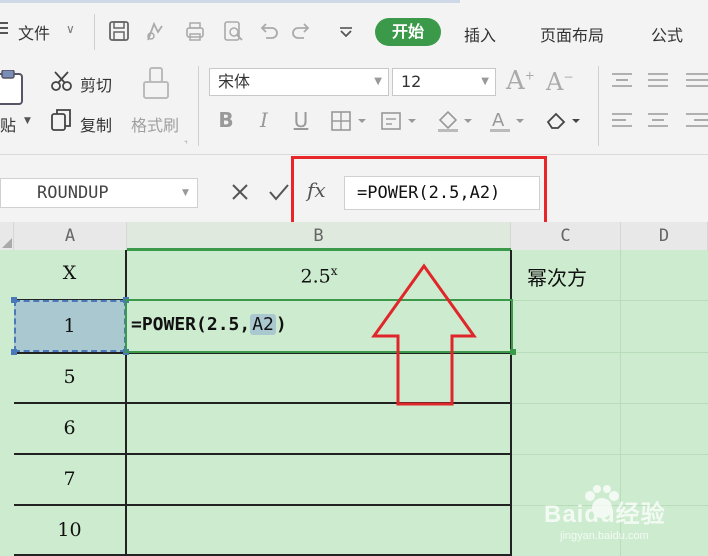 The width and height of the screenshot is (708, 556). What do you see at coordinates (301, 31) in the screenshot?
I see `redo-icon` at bounding box center [301, 31].